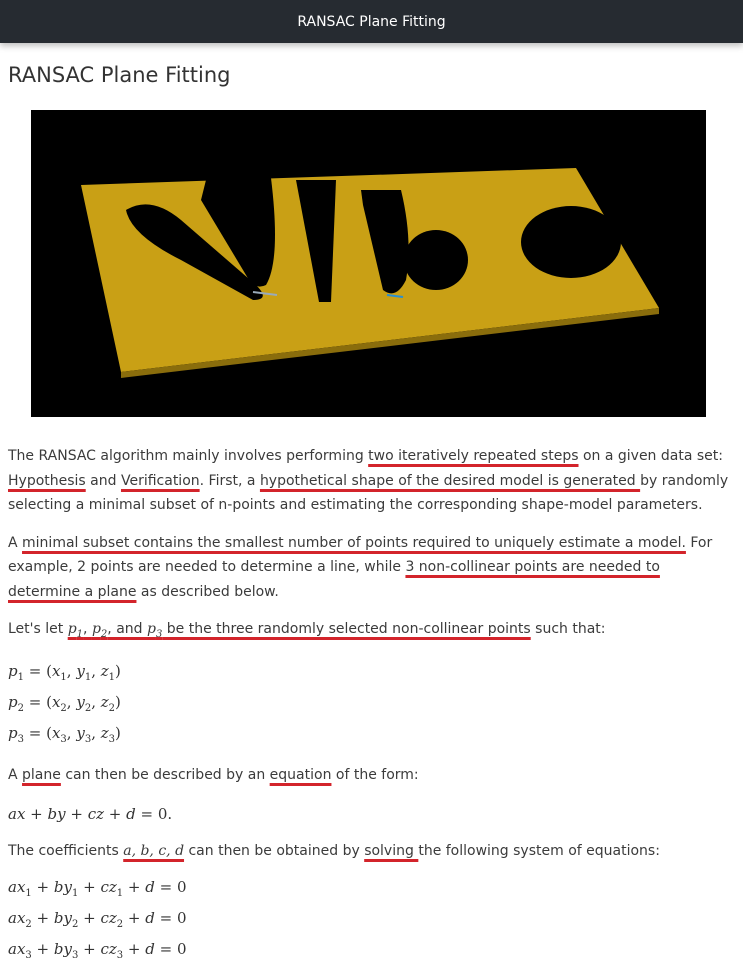 The height and width of the screenshot is (968, 743). What do you see at coordinates (473, 456) in the screenshot?
I see `highlight-two-steps: two iteratively repeated steps` at bounding box center [473, 456].